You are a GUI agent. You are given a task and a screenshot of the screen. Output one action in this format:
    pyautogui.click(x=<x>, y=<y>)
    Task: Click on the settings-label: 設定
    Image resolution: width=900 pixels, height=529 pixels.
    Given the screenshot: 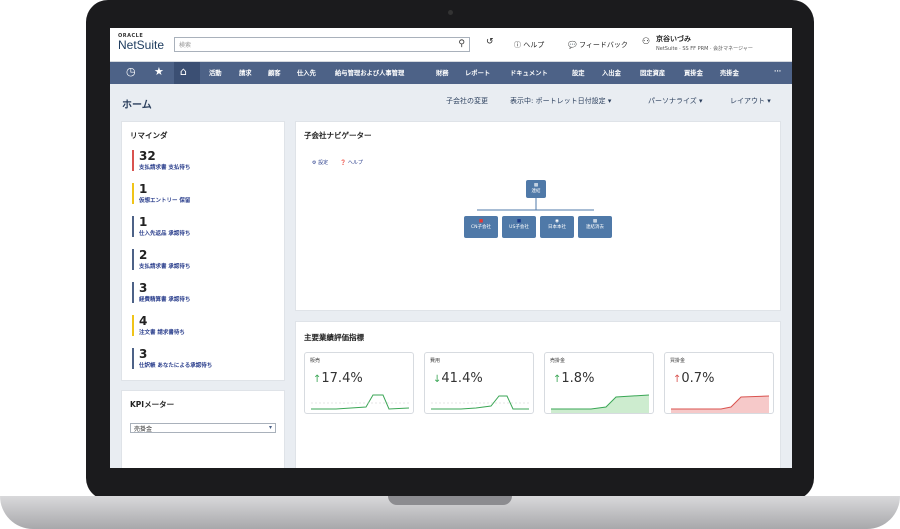 What is the action you would take?
    pyautogui.click(x=323, y=163)
    